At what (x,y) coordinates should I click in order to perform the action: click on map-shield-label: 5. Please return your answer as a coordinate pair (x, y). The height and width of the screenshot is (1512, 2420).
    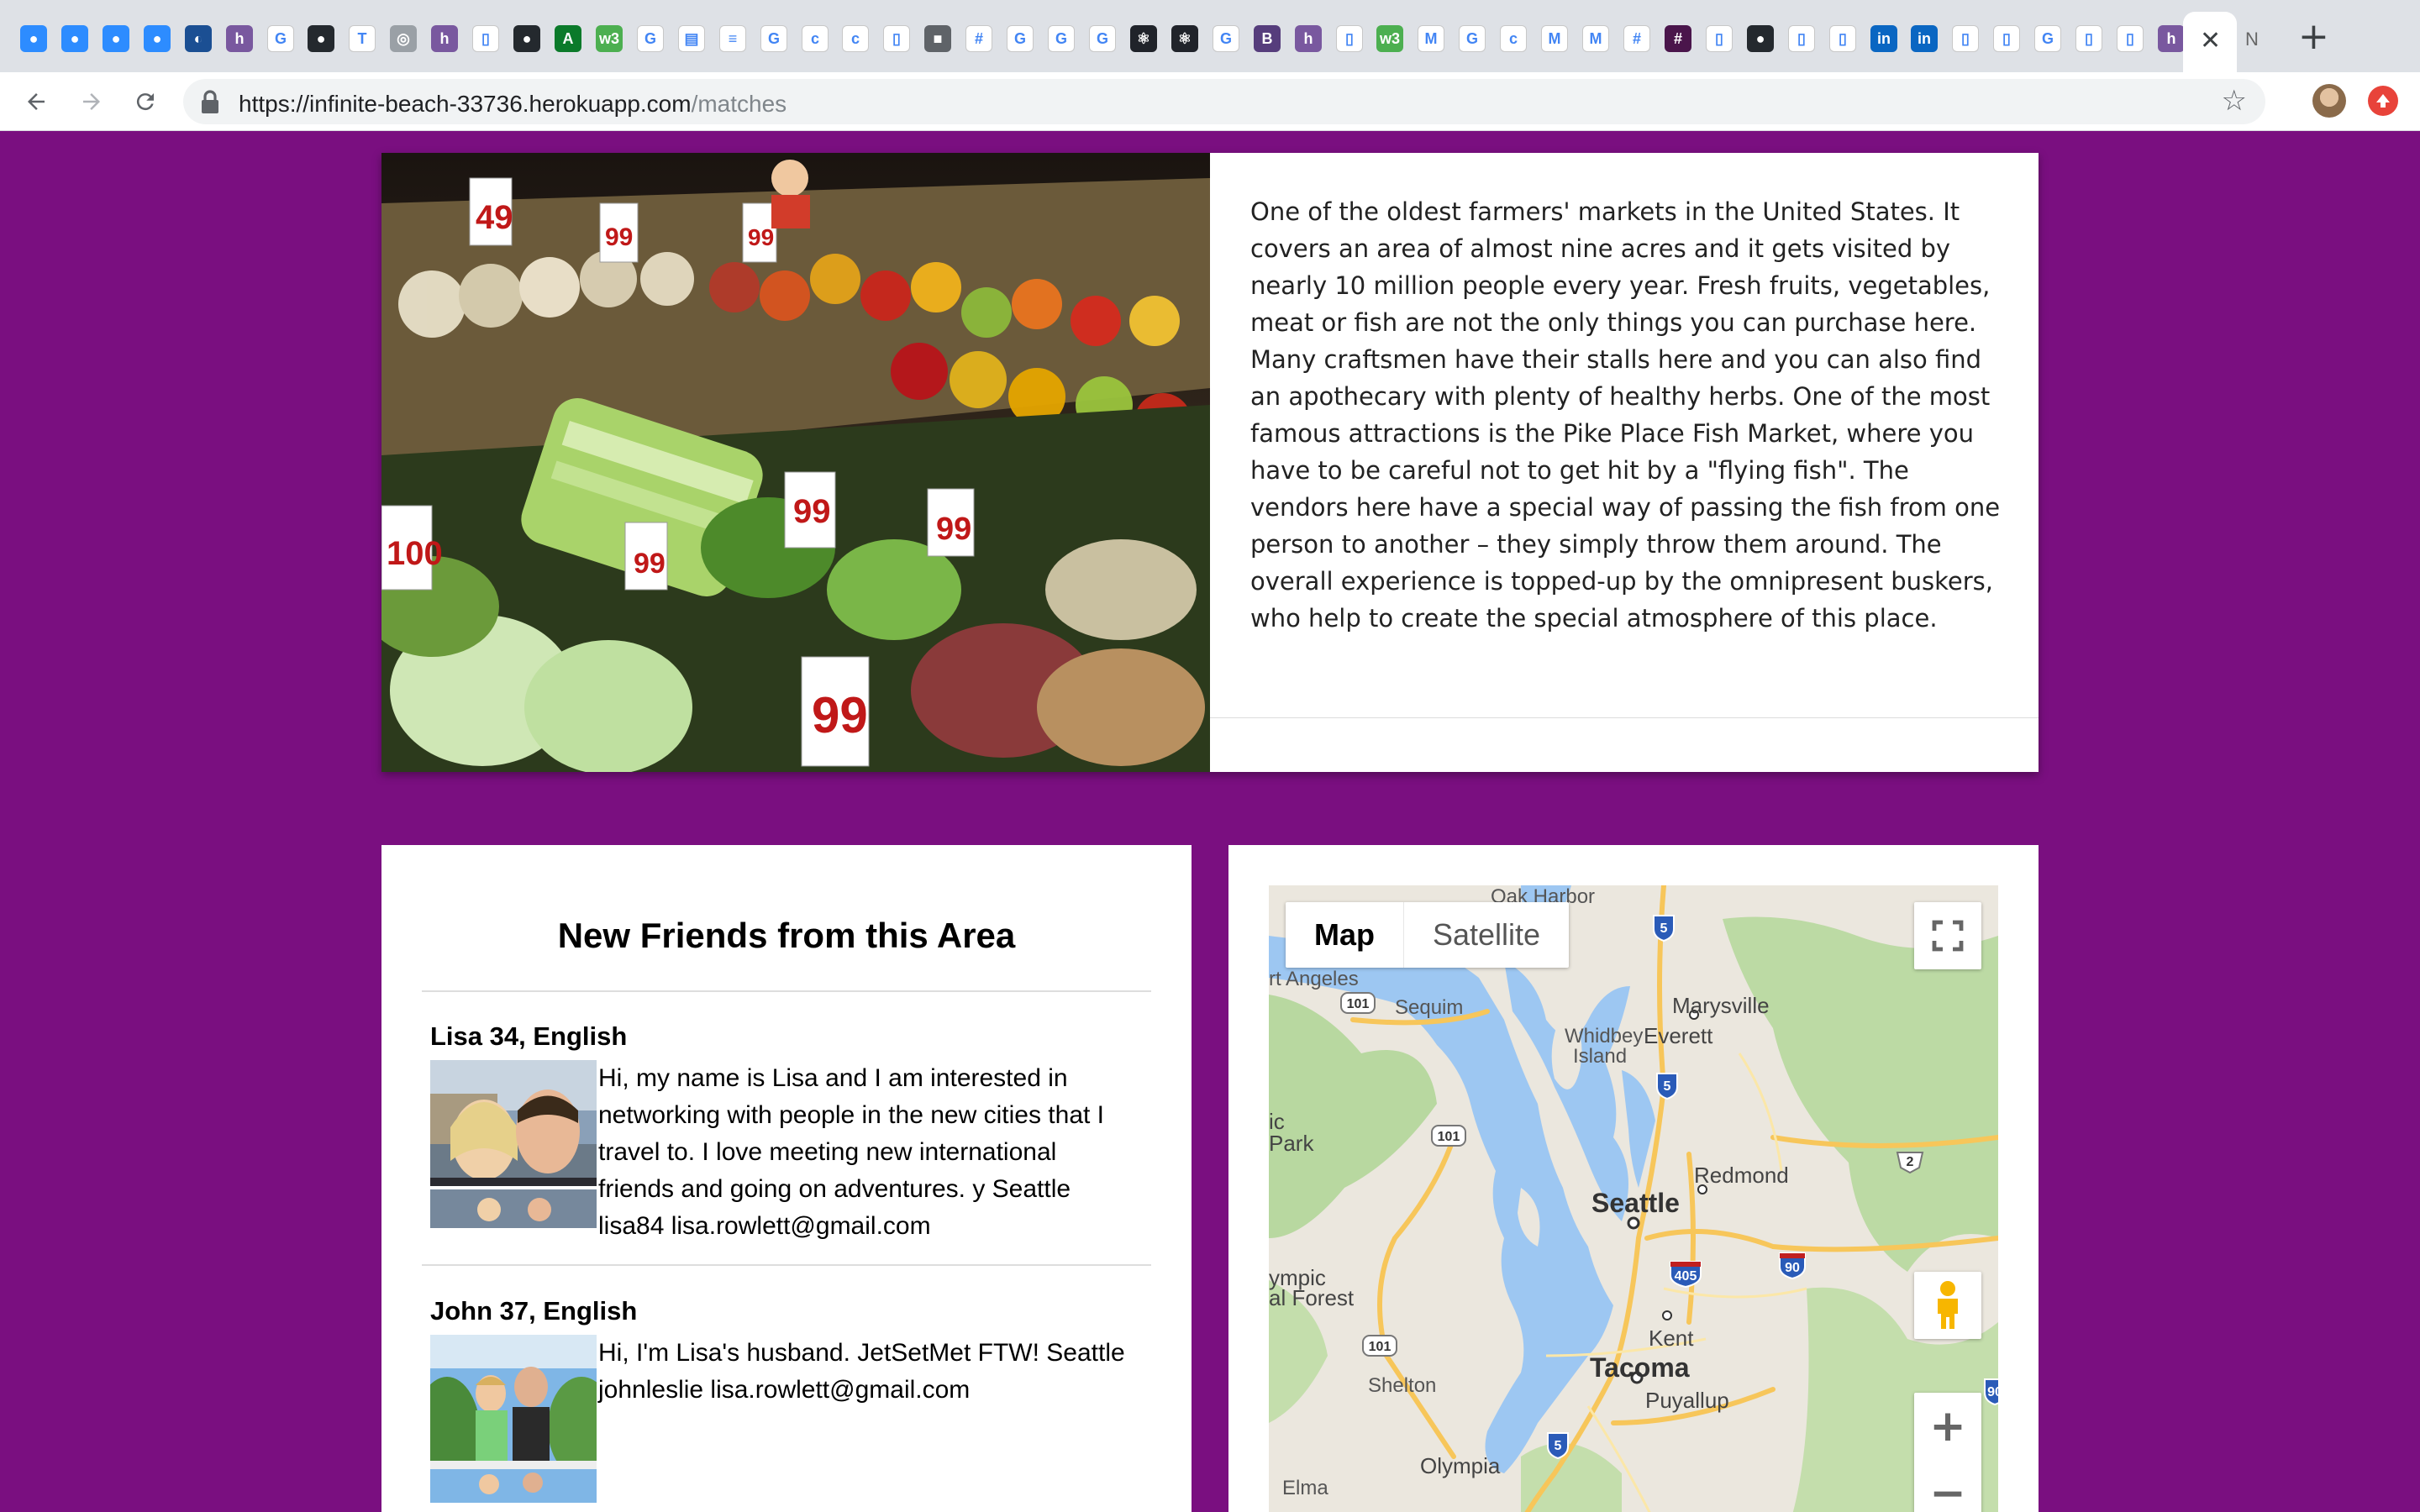
    Looking at the image, I should click on (1664, 928).